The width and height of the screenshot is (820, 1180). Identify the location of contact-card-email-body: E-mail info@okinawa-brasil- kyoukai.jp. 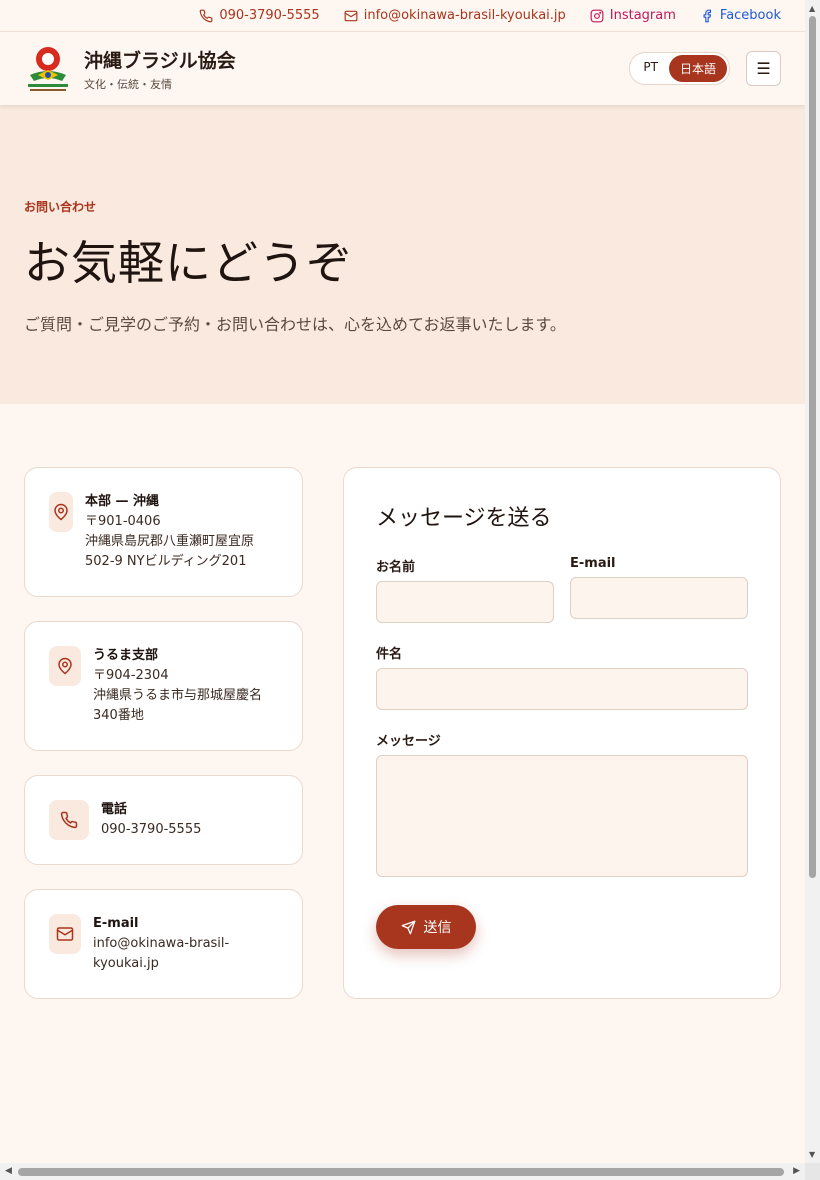
(161, 956).